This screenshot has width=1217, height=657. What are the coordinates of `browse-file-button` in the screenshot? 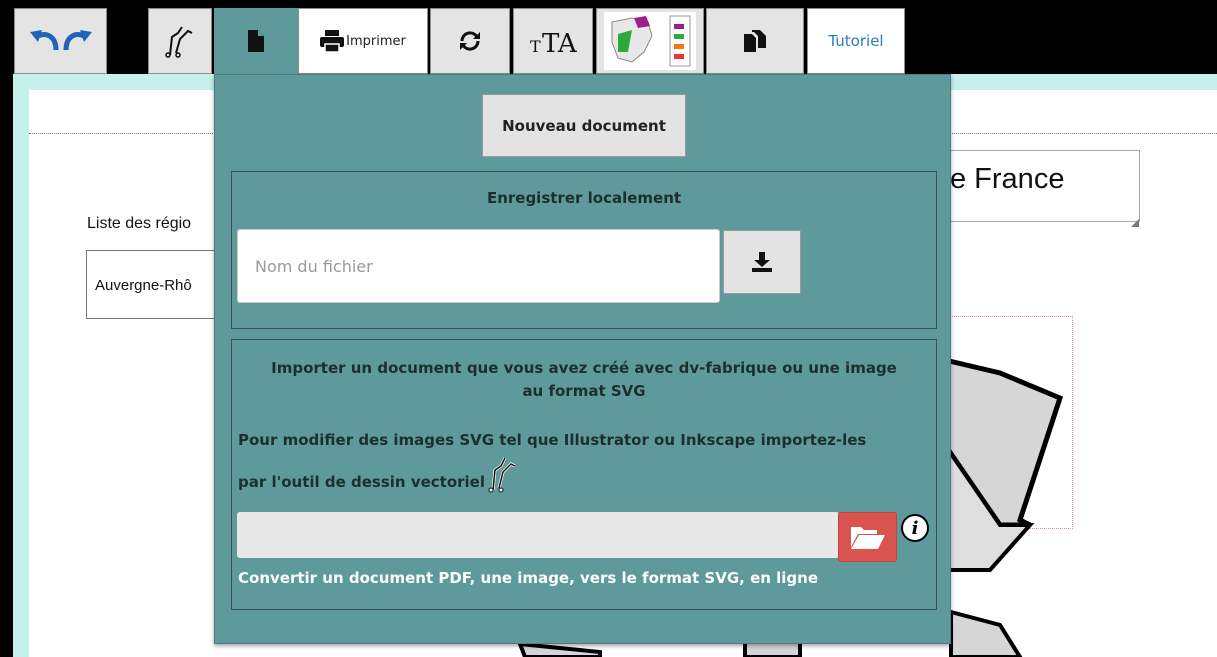 It's located at (867, 537).